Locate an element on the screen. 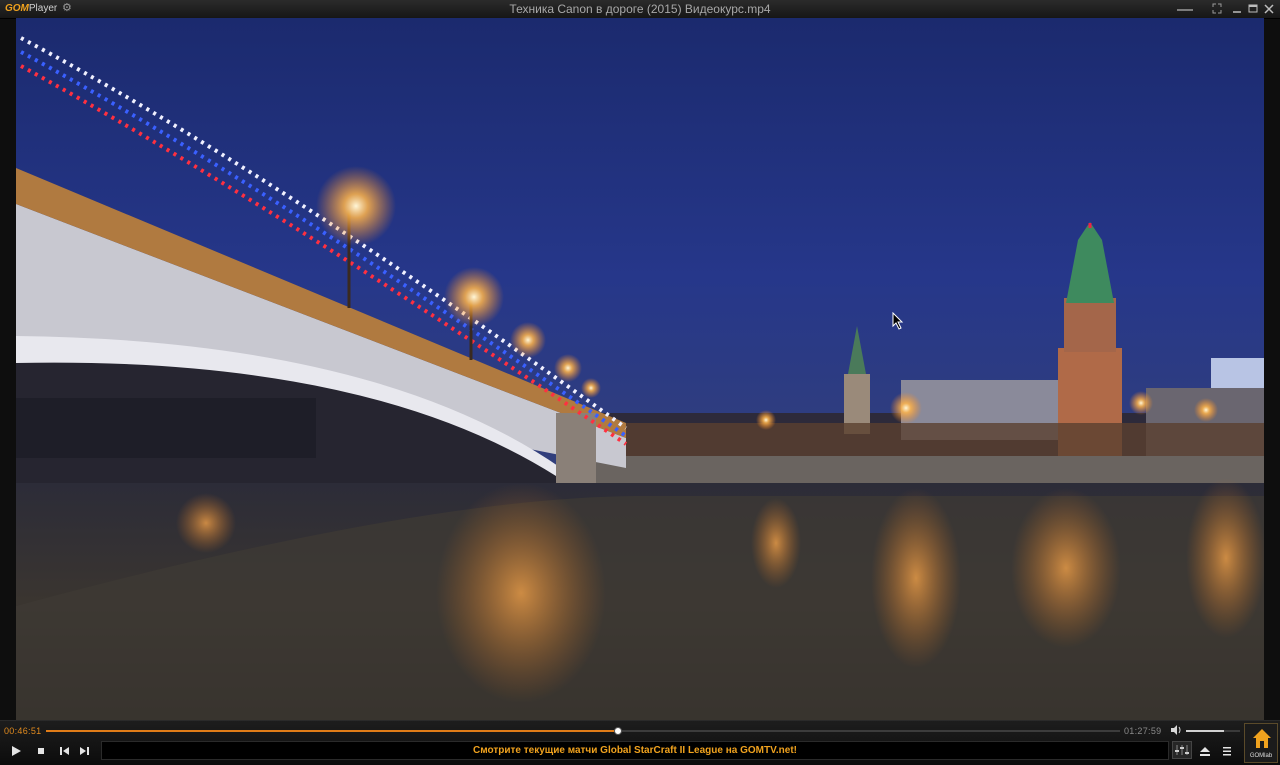 The image size is (1280, 765). stop-icon is located at coordinates (41, 751).